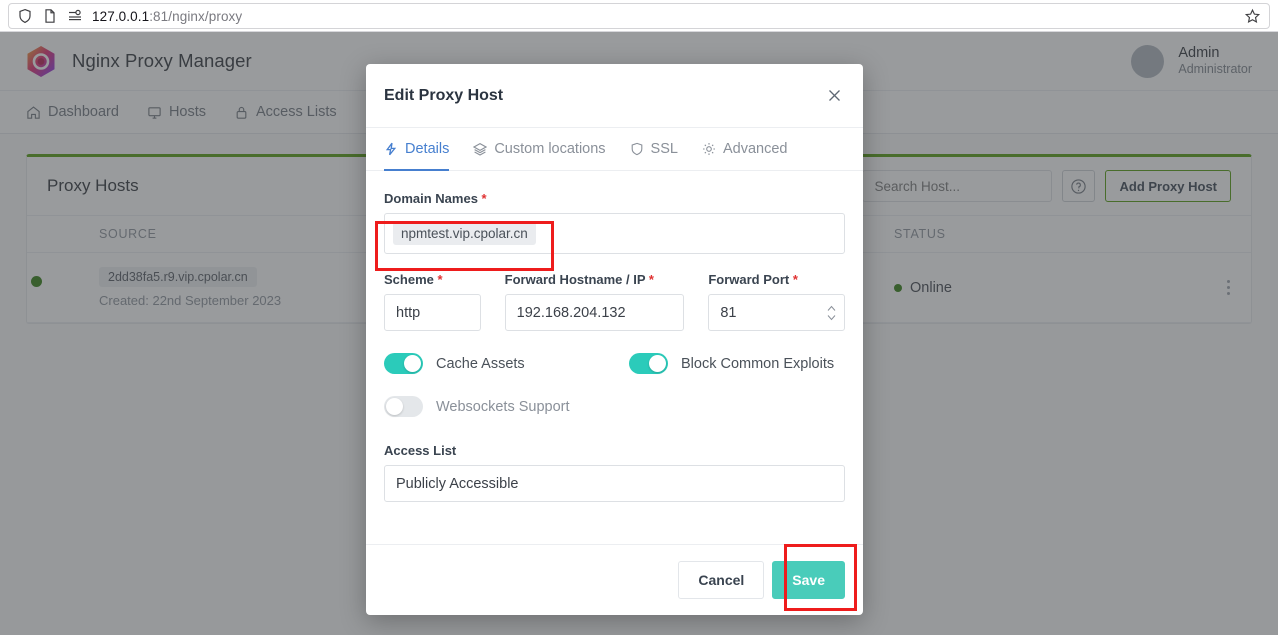  Describe the element at coordinates (403, 406) in the screenshot. I see `websockets-support-switch` at that location.